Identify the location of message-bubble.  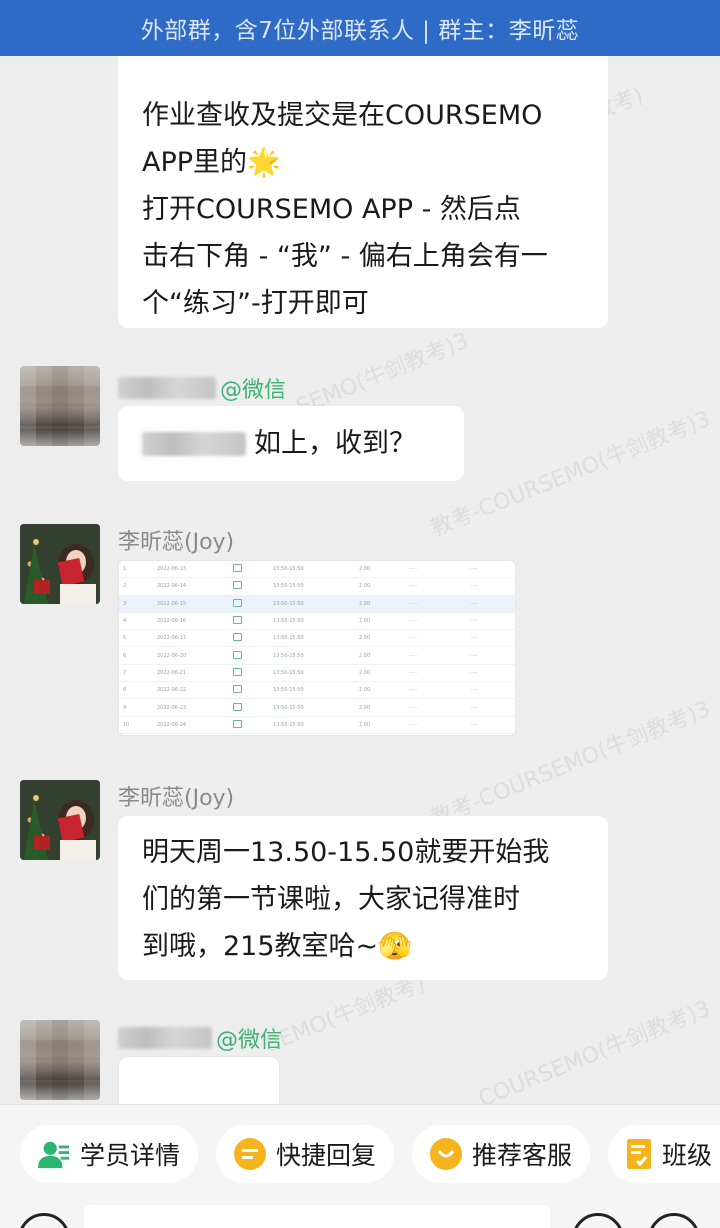
(199, 1080).